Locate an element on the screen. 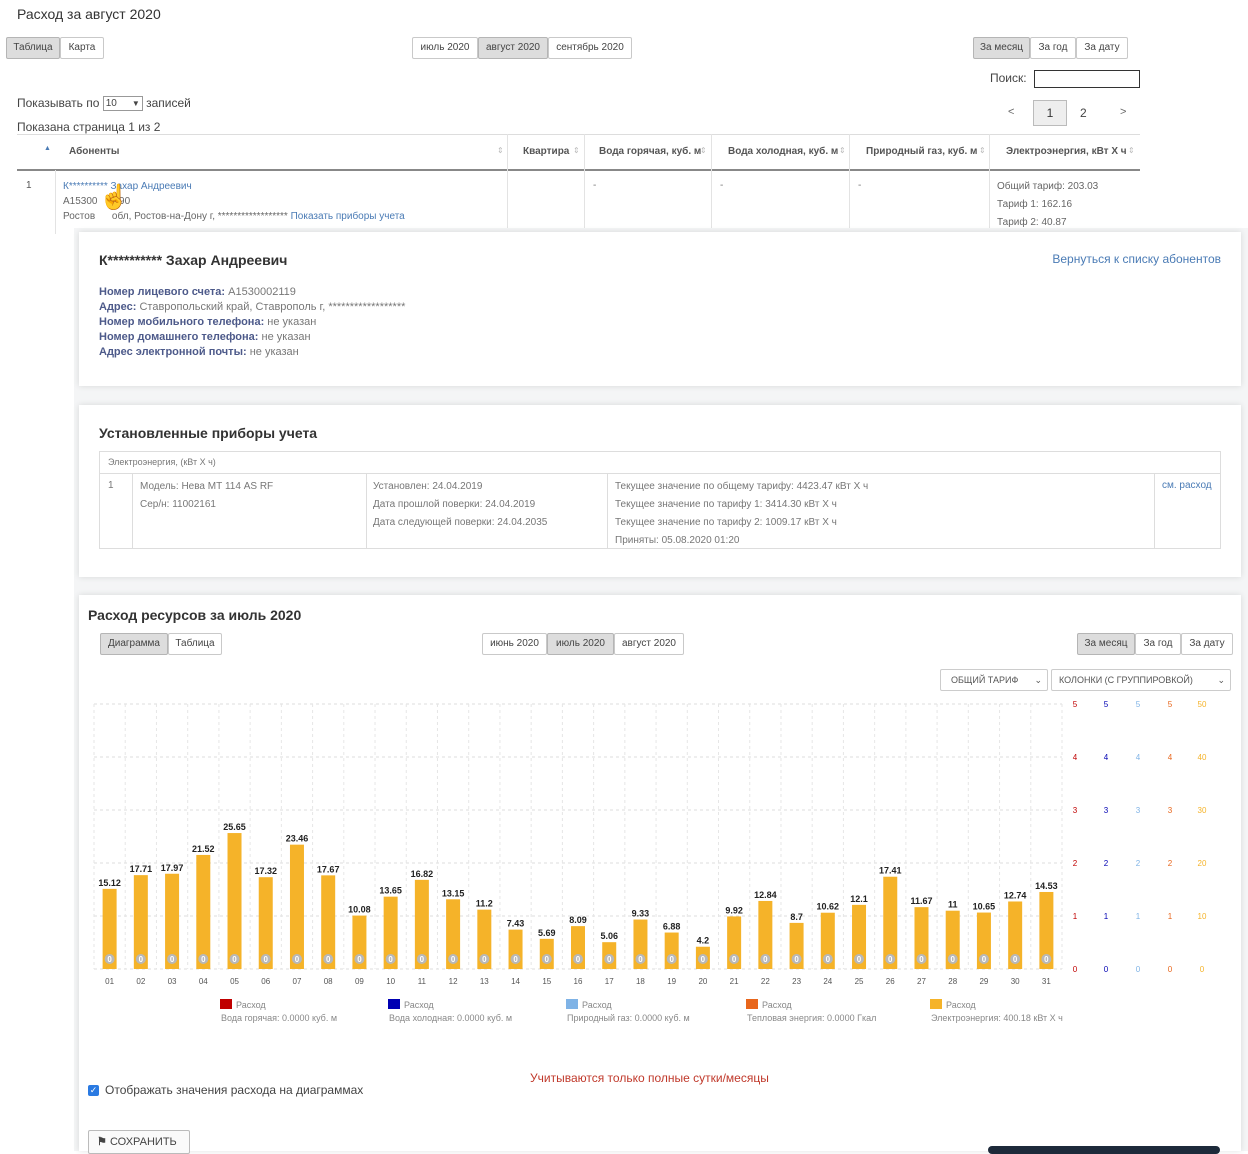 The width and height of the screenshot is (1248, 1154). right-axis-tick: 50 is located at coordinates (1202, 704).